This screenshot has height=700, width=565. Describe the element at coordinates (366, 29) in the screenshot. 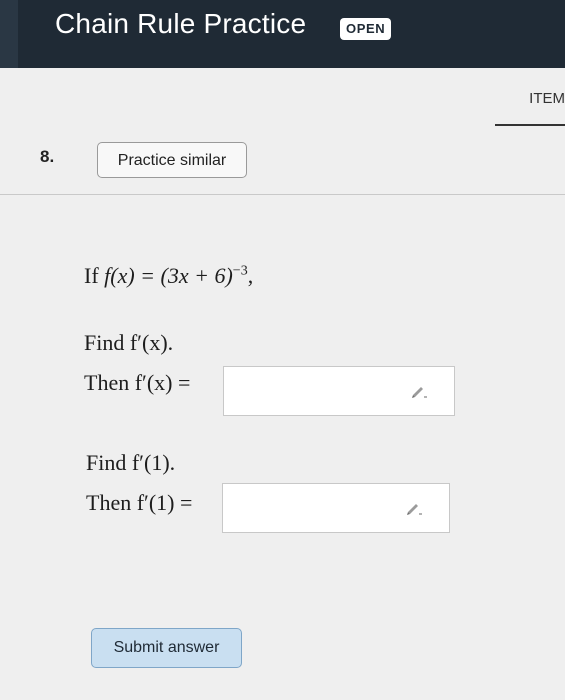

I see `status-badge: OPEN` at that location.